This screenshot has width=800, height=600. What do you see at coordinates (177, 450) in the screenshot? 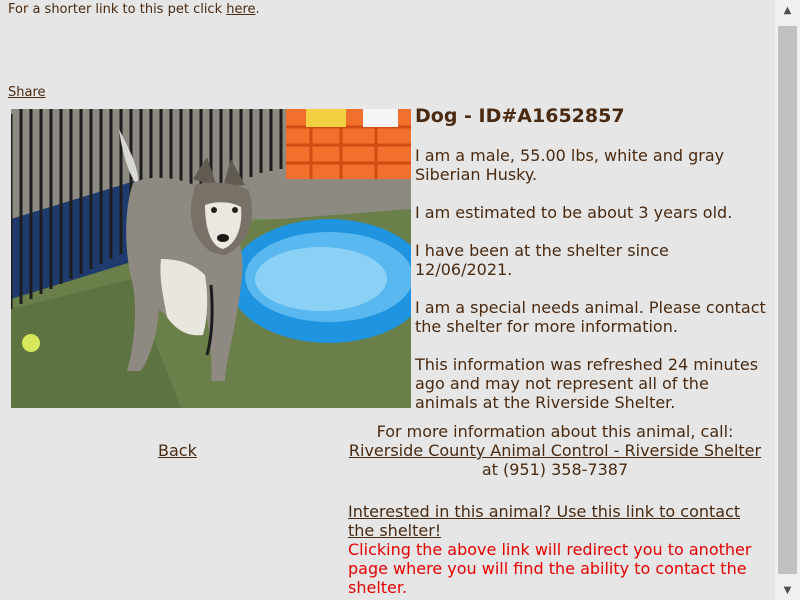
I see `back-link: Back` at bounding box center [177, 450].